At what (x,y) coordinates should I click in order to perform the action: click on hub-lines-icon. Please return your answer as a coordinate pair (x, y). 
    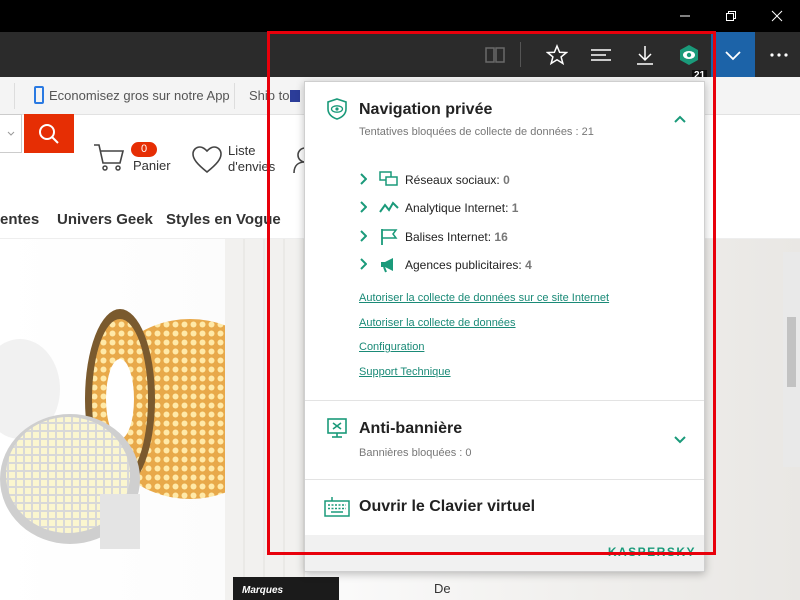
    Looking at the image, I should click on (601, 54).